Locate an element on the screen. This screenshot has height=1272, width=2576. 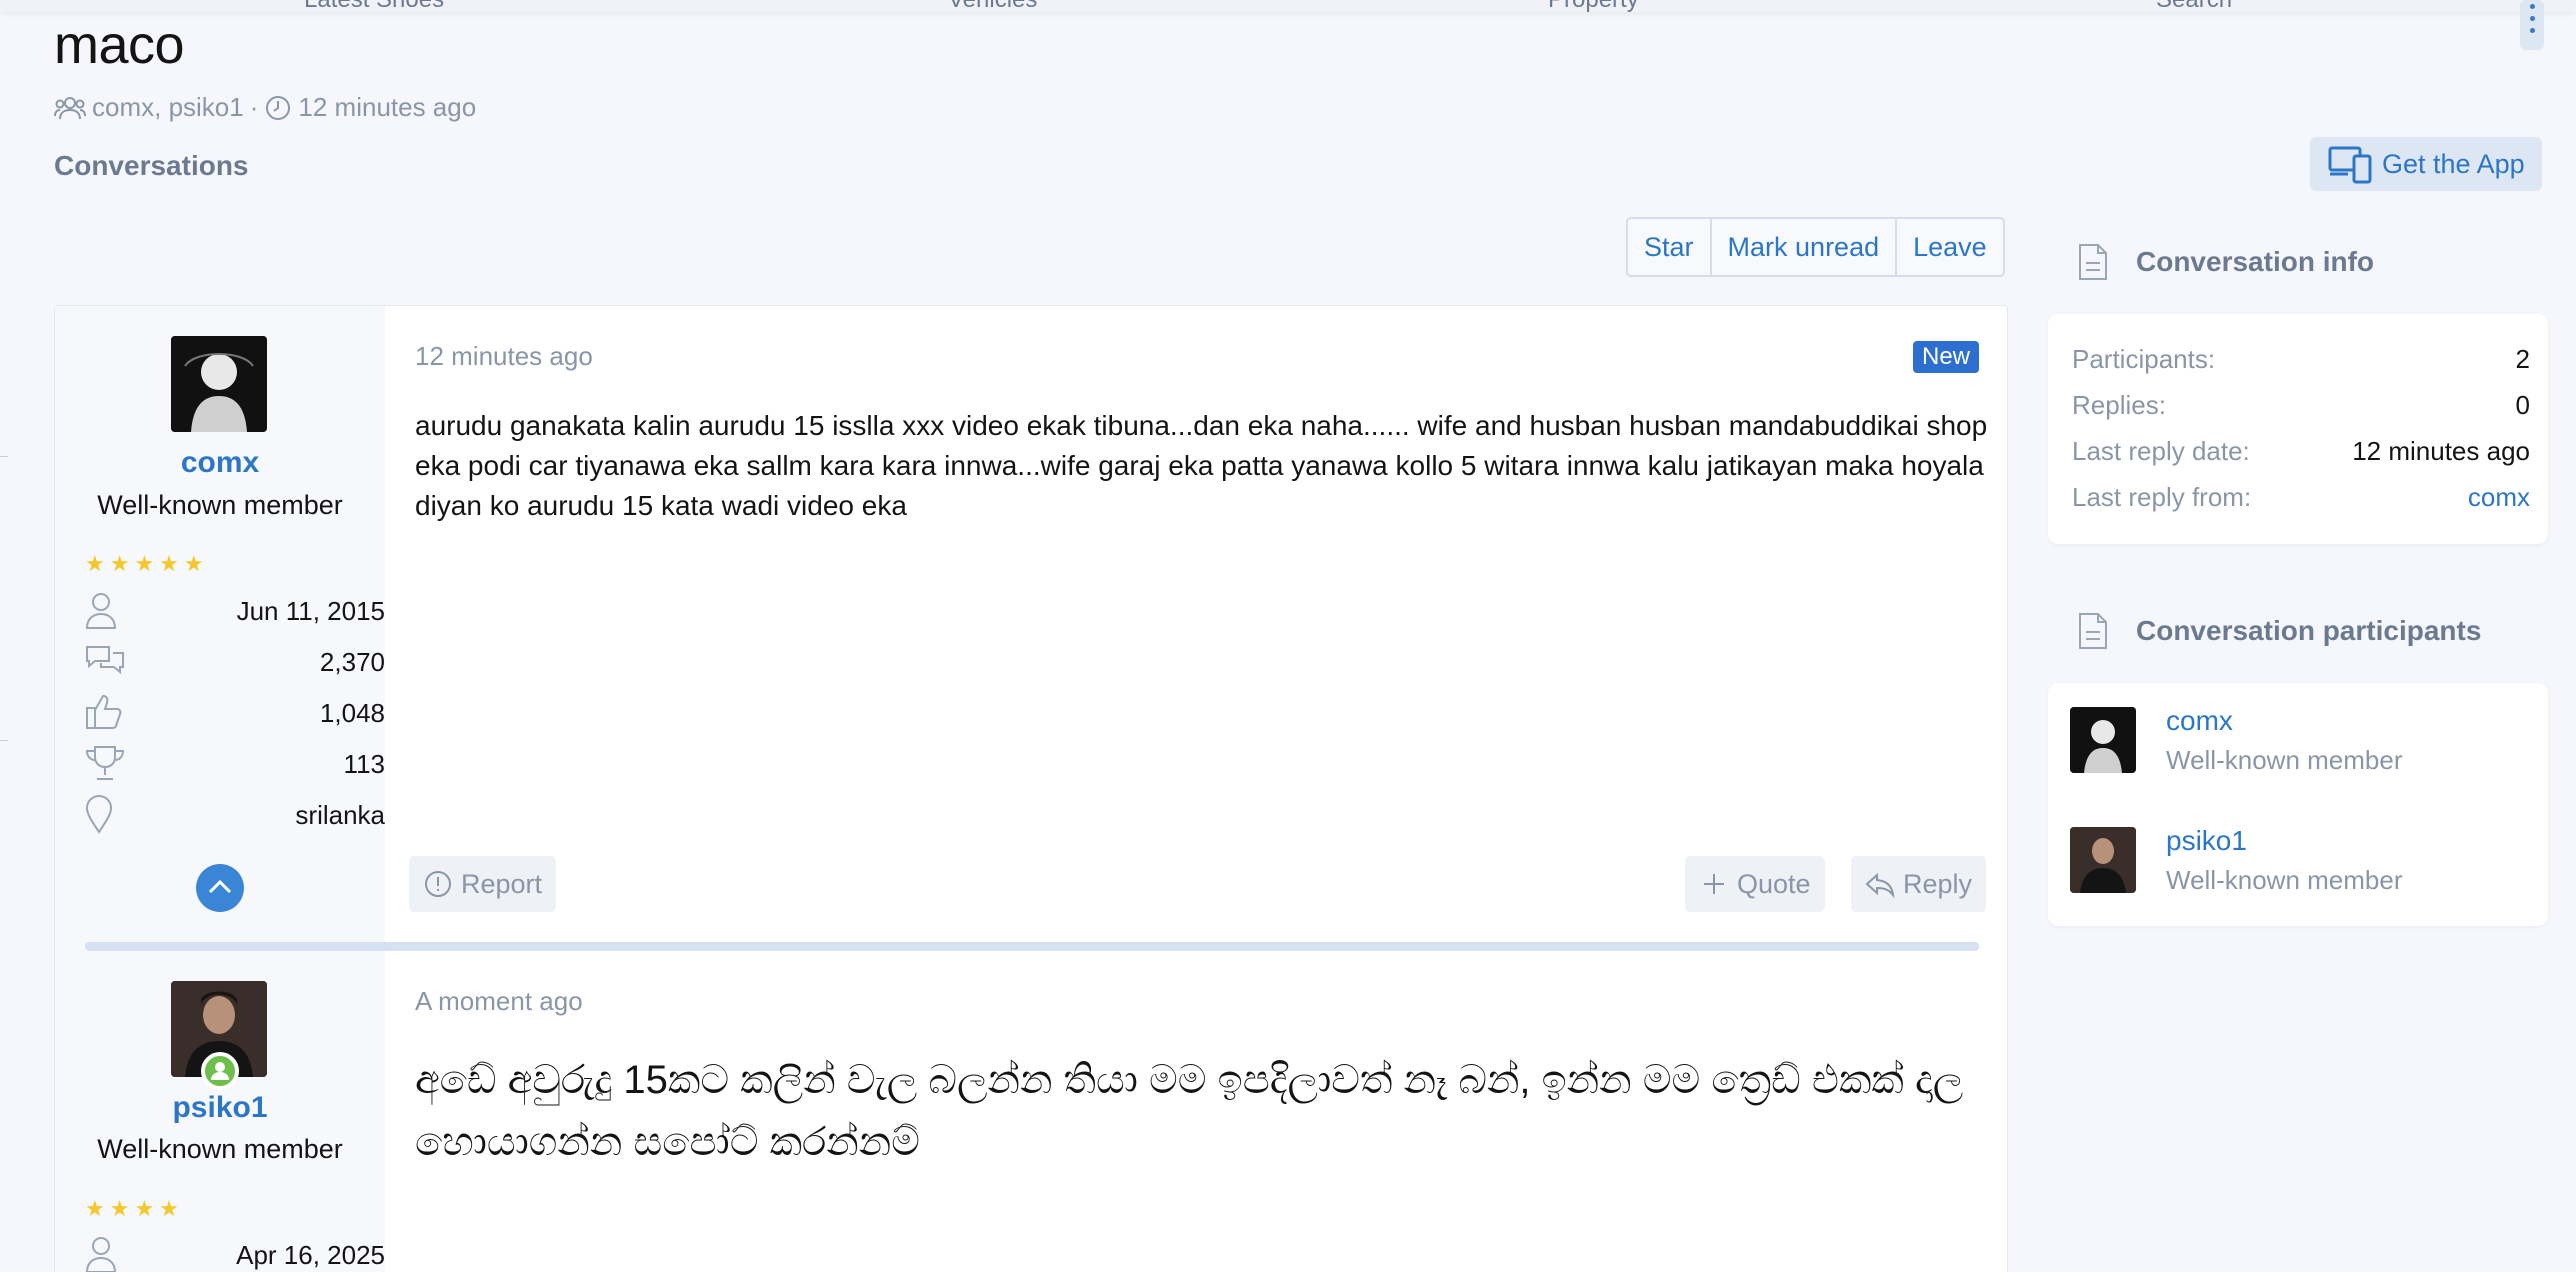
participant-name: comx is located at coordinates (2199, 721).